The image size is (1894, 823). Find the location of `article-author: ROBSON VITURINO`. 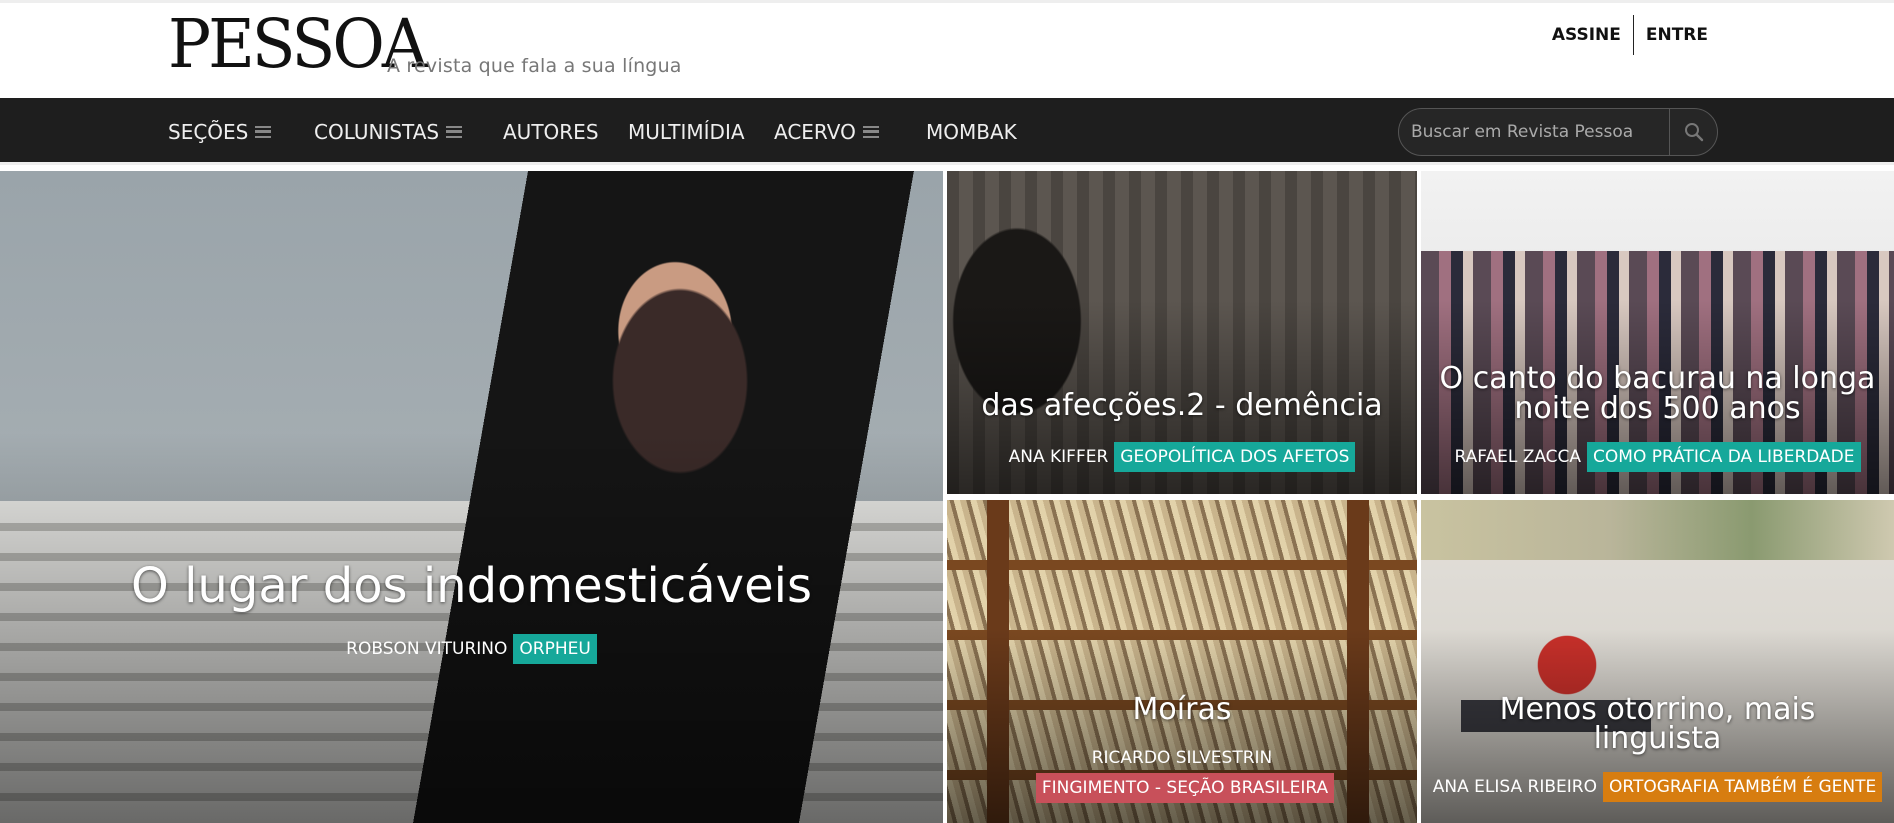

article-author: ROBSON VITURINO is located at coordinates (426, 649).